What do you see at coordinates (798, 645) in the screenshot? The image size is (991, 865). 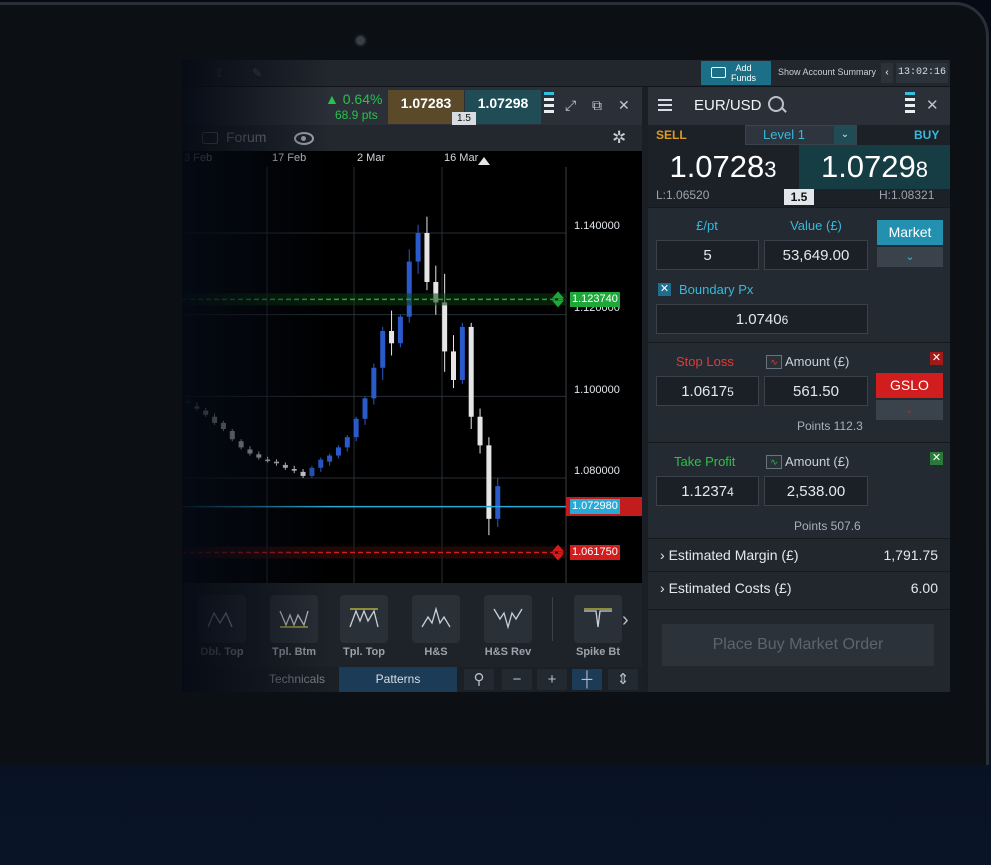 I see `place-order-button: Place Buy Market Order` at bounding box center [798, 645].